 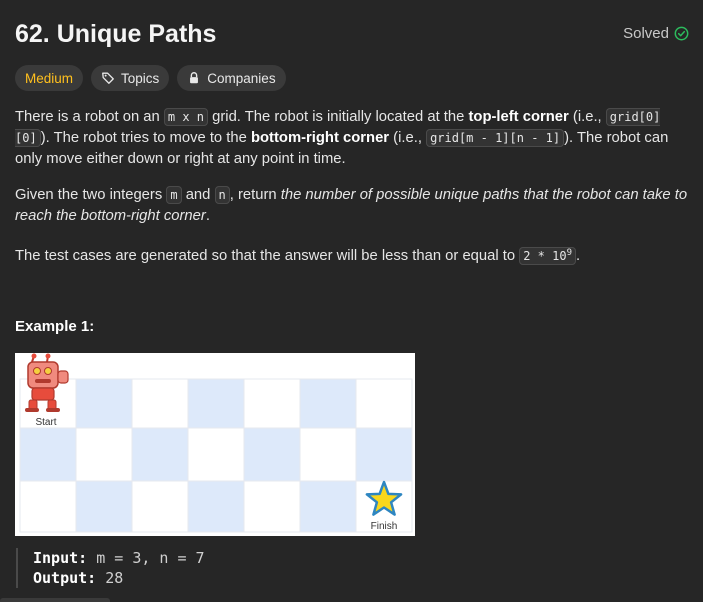 What do you see at coordinates (495, 138) in the screenshot?
I see `inline-code: grid[m - 1][n - 1]` at bounding box center [495, 138].